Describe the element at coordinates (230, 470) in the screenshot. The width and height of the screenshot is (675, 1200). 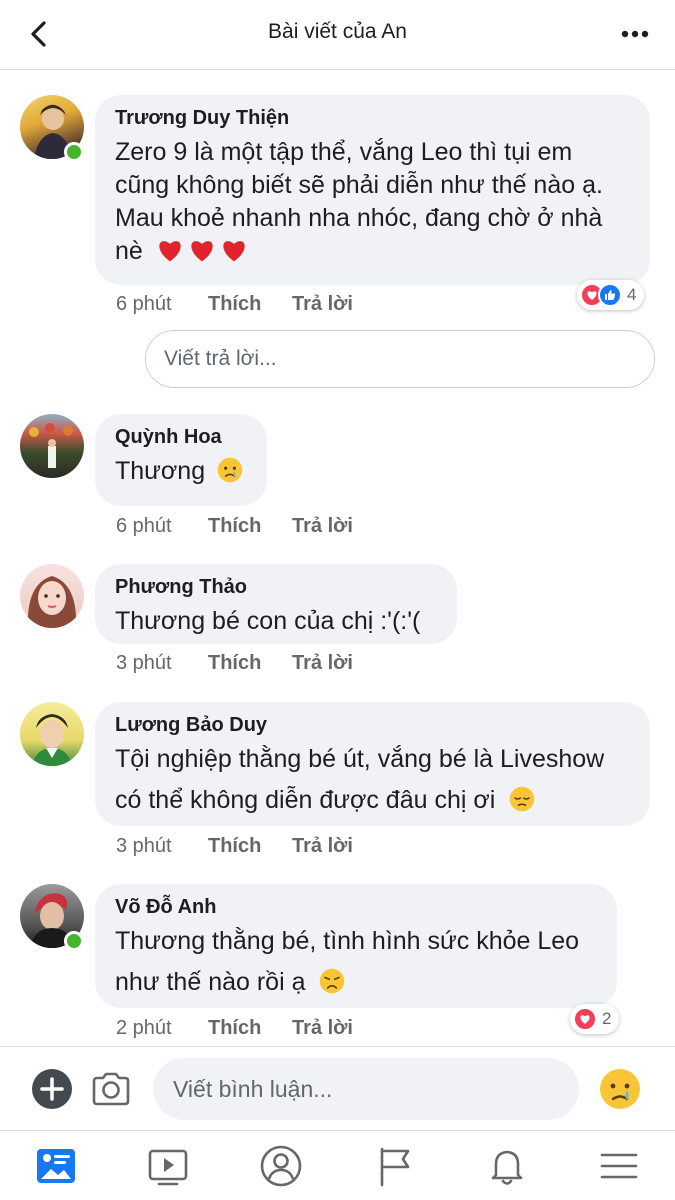
I see `crying-face-icon` at that location.